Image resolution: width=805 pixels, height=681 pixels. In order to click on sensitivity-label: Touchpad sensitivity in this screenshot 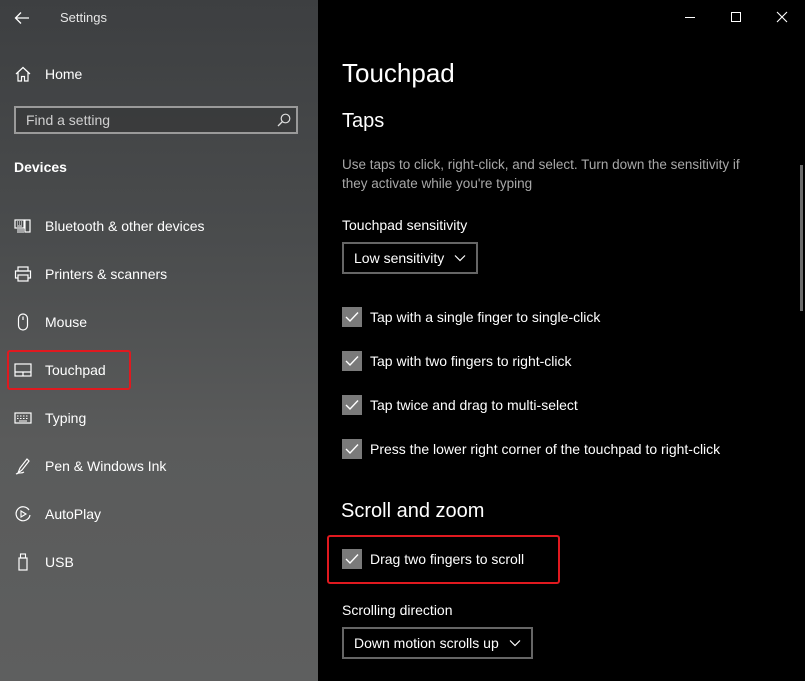, I will do `click(405, 225)`.